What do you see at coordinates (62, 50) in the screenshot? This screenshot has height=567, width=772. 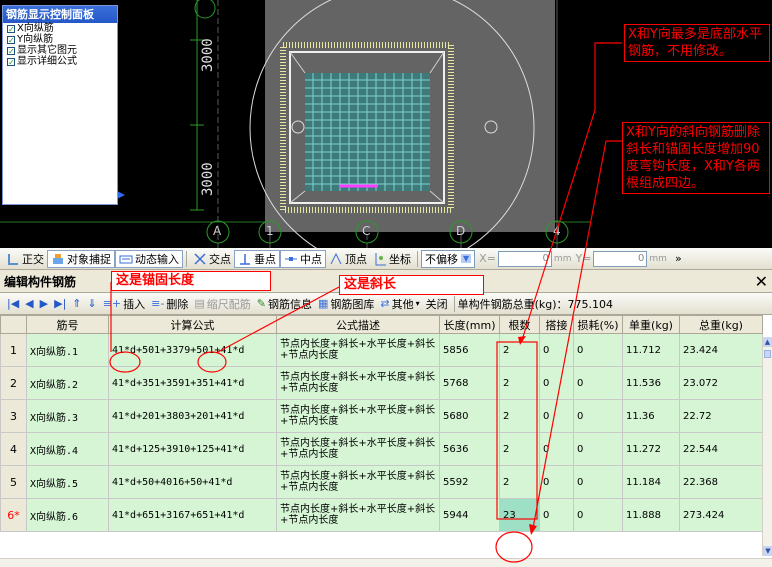 I see `panel-item-other-elements: ✓ 显示其它图元` at bounding box center [62, 50].